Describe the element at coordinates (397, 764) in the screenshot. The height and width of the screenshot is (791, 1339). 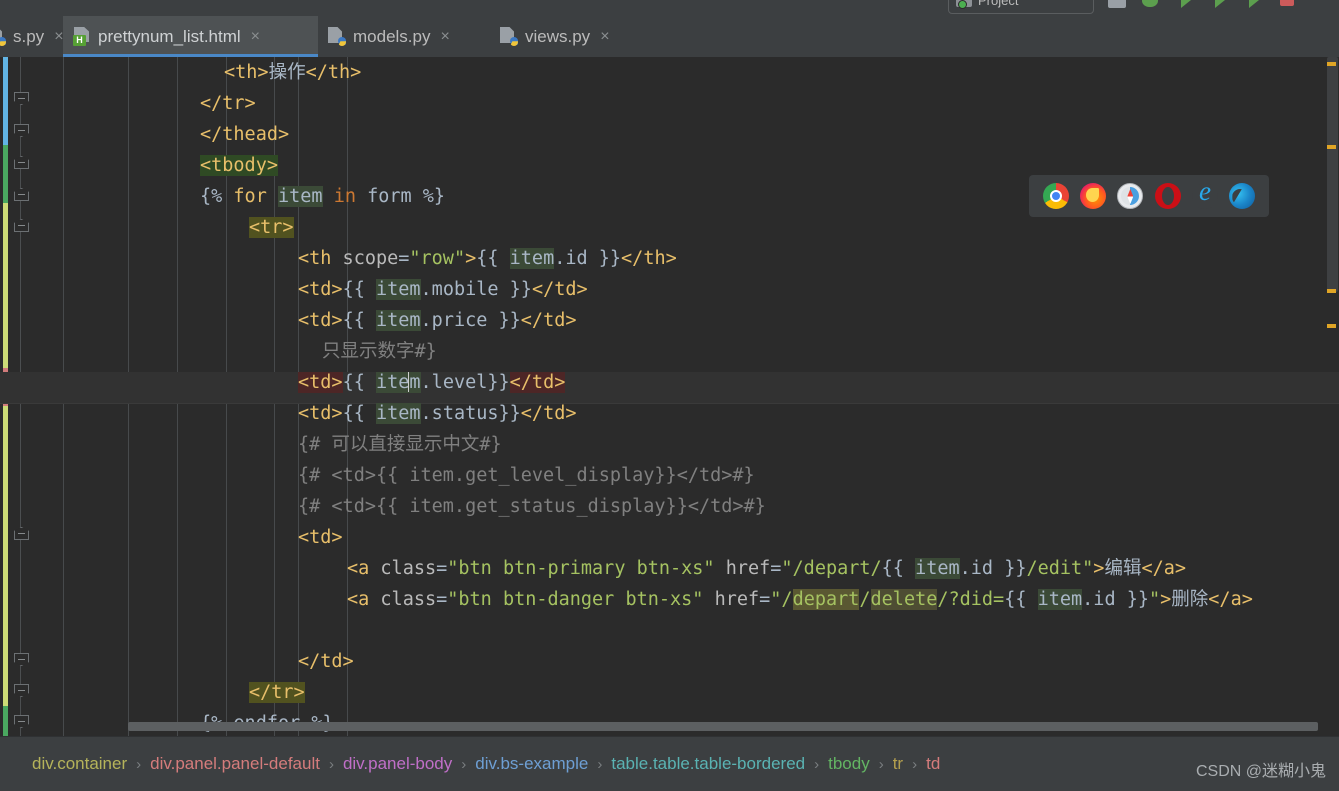
I see `breadcrumb-item-div-panel-body: div.panel-body` at that location.